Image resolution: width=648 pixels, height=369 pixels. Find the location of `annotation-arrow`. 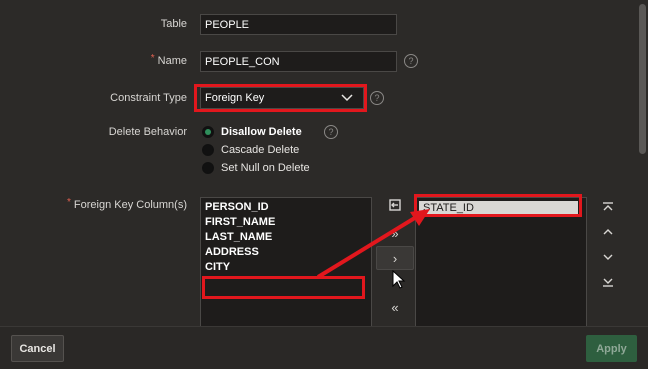

annotation-arrow is located at coordinates (373, 244).